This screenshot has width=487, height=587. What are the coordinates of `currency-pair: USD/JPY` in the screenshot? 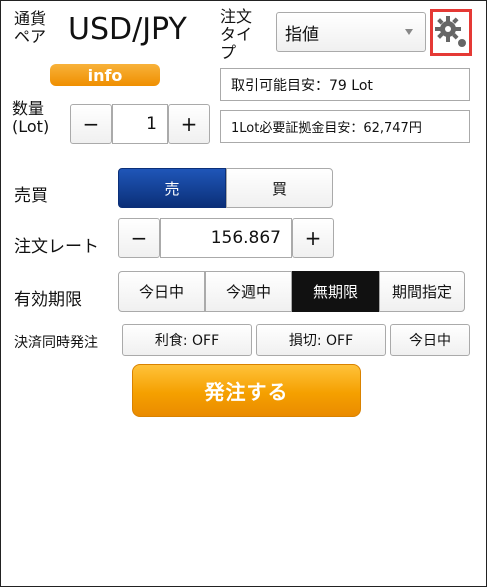 It's located at (127, 29).